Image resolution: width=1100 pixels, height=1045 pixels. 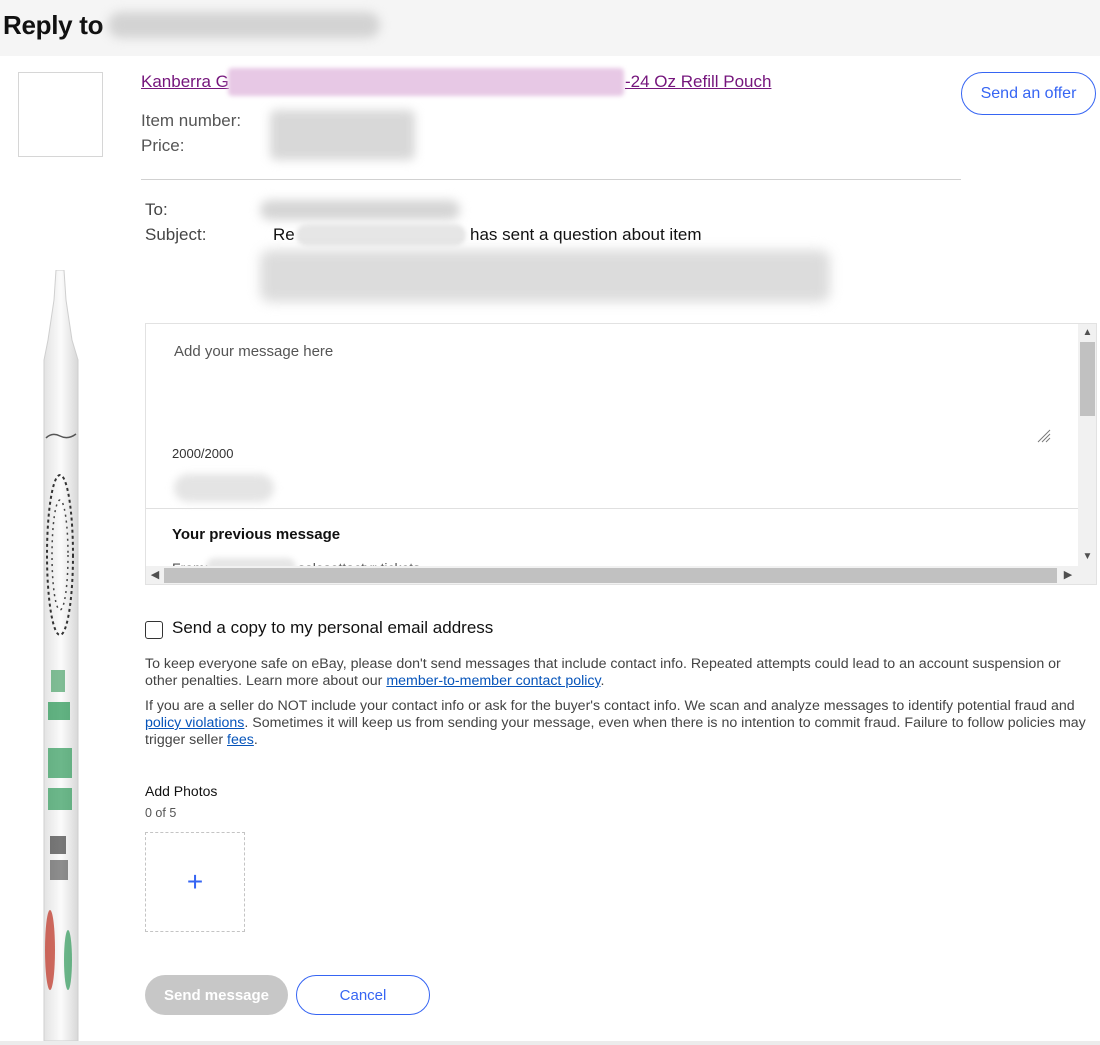 What do you see at coordinates (493, 681) in the screenshot?
I see `contact-policy-link: member-to-member contact policy` at bounding box center [493, 681].